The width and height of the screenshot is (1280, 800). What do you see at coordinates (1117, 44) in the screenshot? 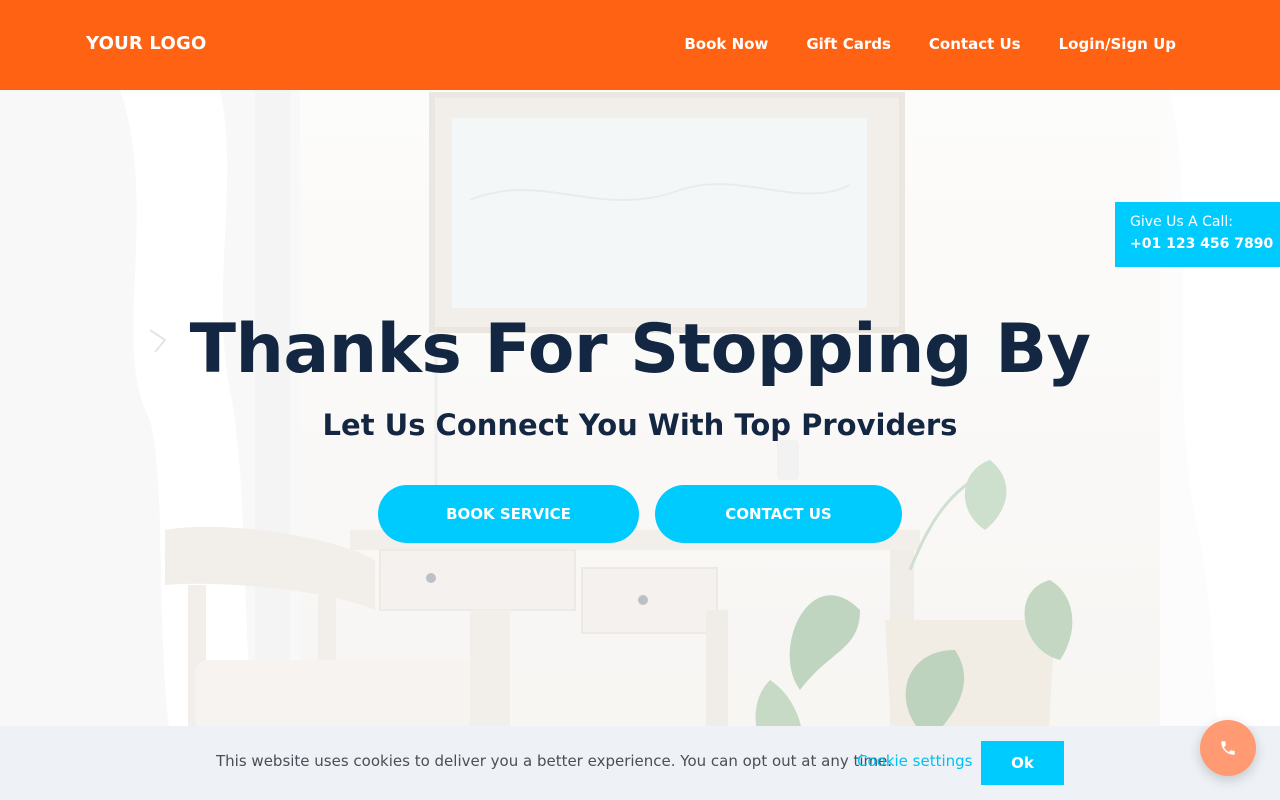
I see `nav-login-signup: Login/Sign Up` at bounding box center [1117, 44].